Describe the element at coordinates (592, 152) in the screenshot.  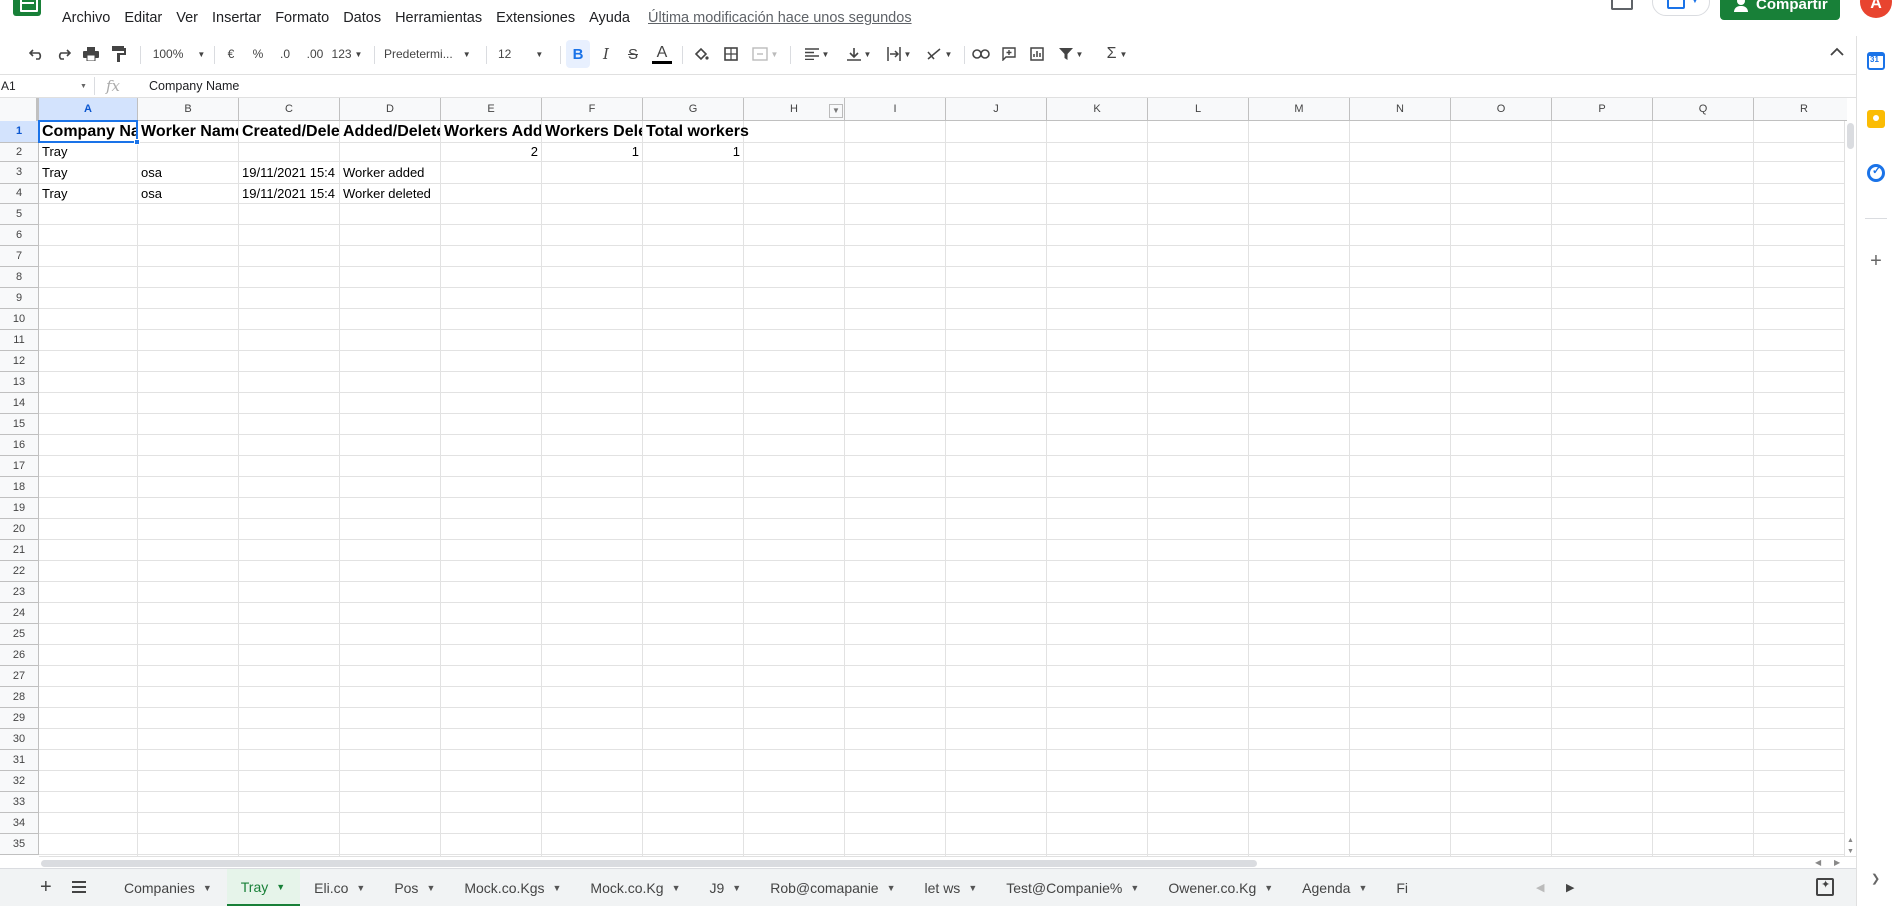
I see `cell-f2: 1` at that location.